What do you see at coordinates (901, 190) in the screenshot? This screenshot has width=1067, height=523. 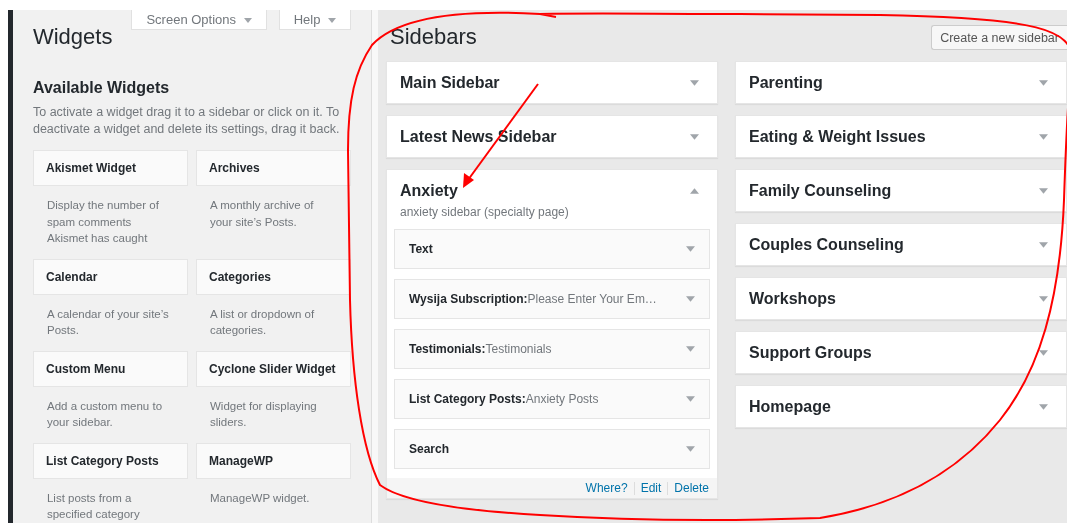 I see `sidebar-panel: Family Counseling` at bounding box center [901, 190].